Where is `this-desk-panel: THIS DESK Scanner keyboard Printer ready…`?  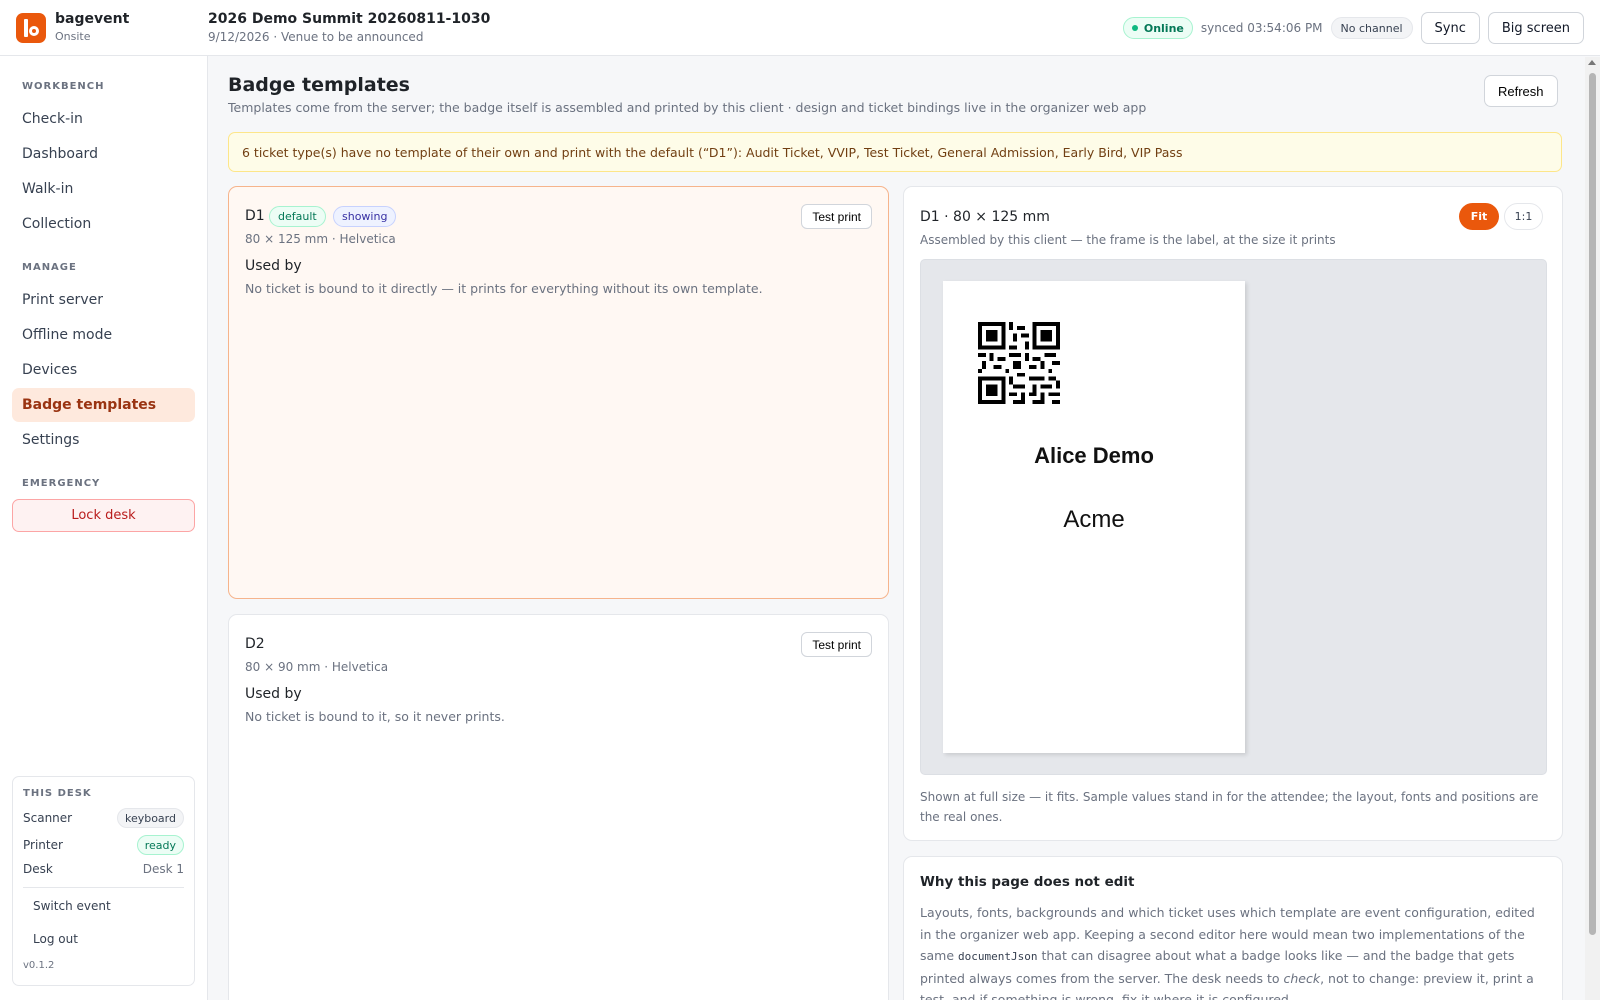
this-desk-panel: THIS DESK Scanner keyboard Printer ready… is located at coordinates (103, 881).